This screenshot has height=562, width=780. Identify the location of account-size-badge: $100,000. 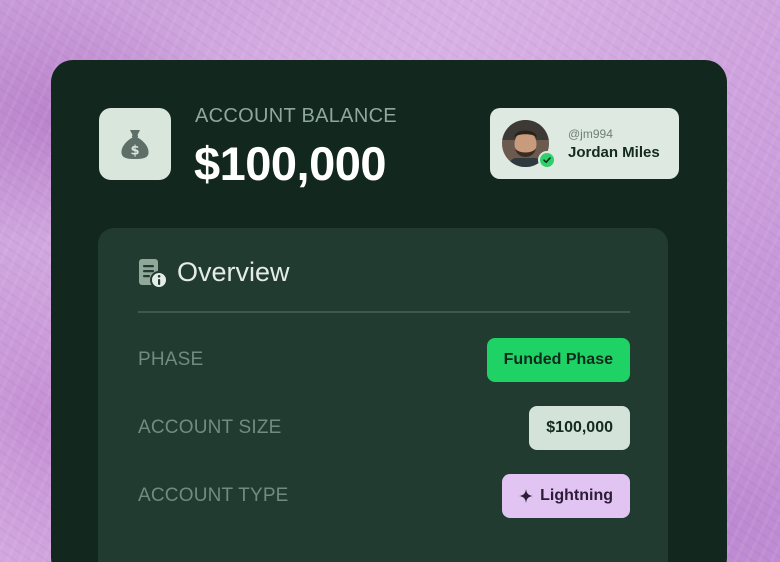
(579, 428).